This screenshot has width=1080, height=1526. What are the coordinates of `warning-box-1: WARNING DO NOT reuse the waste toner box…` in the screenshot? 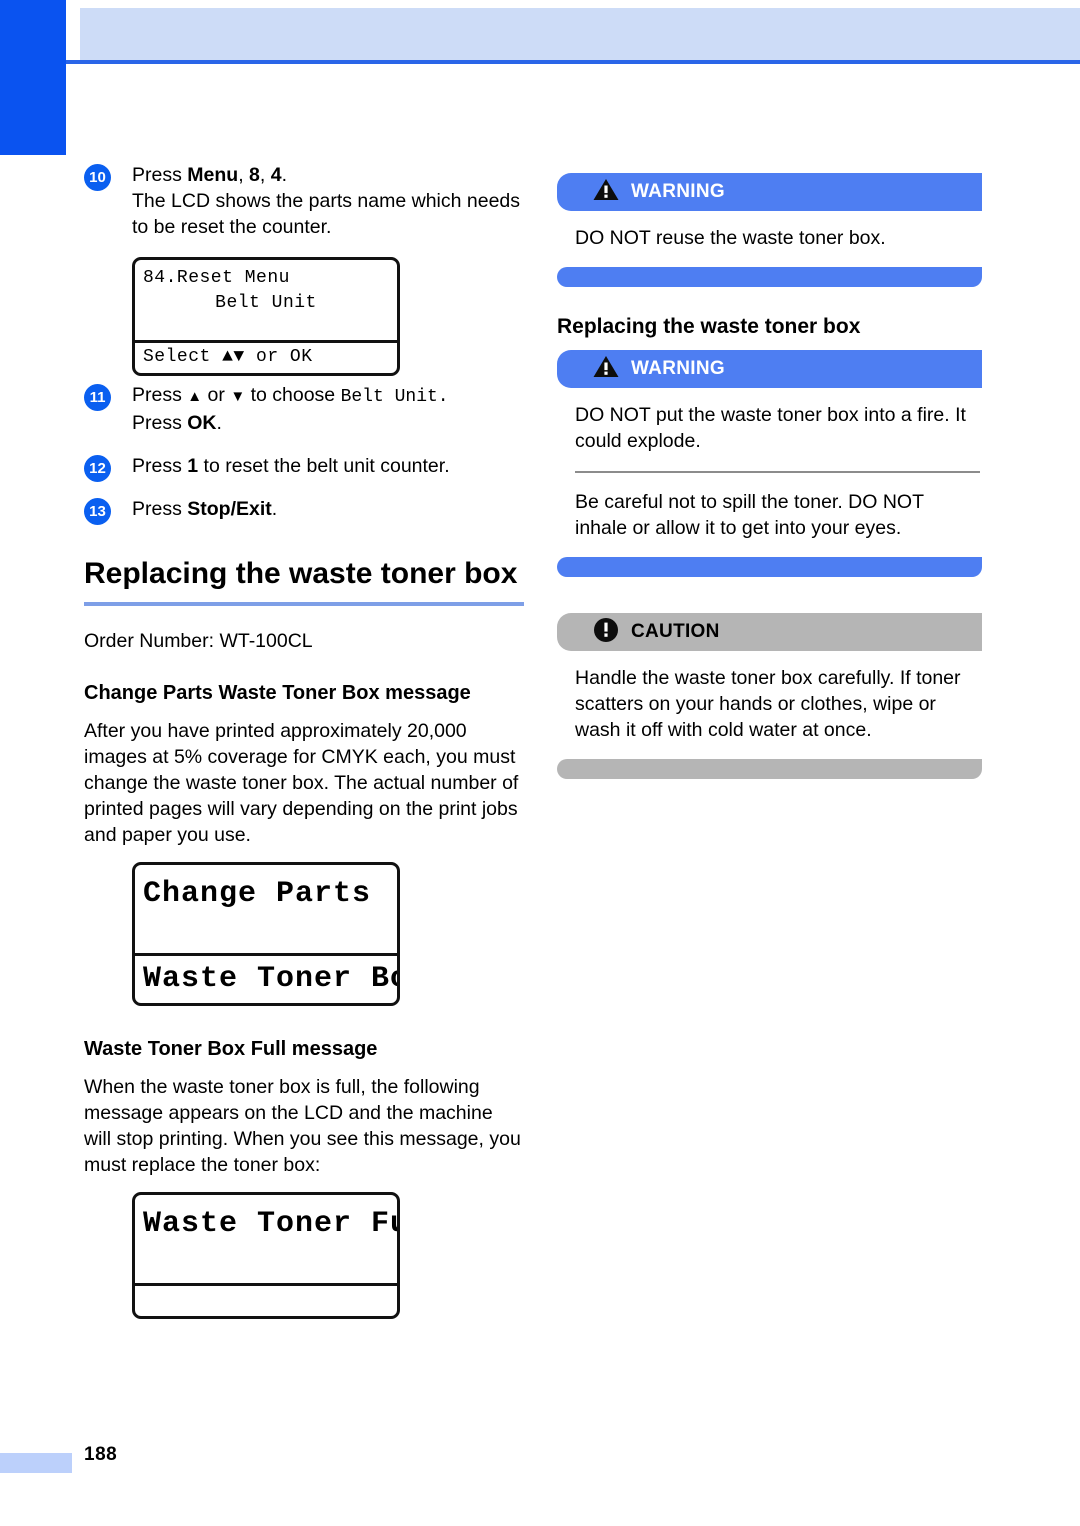 It's located at (769, 230).